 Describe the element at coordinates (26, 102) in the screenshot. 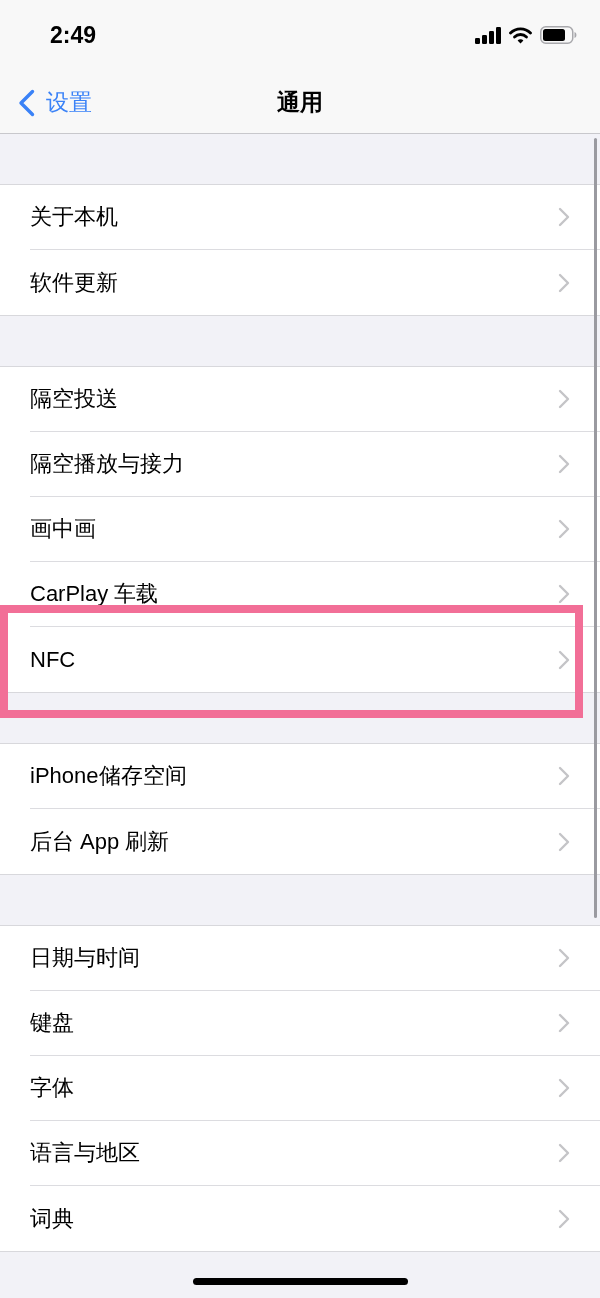

I see `back-chevron-icon` at that location.